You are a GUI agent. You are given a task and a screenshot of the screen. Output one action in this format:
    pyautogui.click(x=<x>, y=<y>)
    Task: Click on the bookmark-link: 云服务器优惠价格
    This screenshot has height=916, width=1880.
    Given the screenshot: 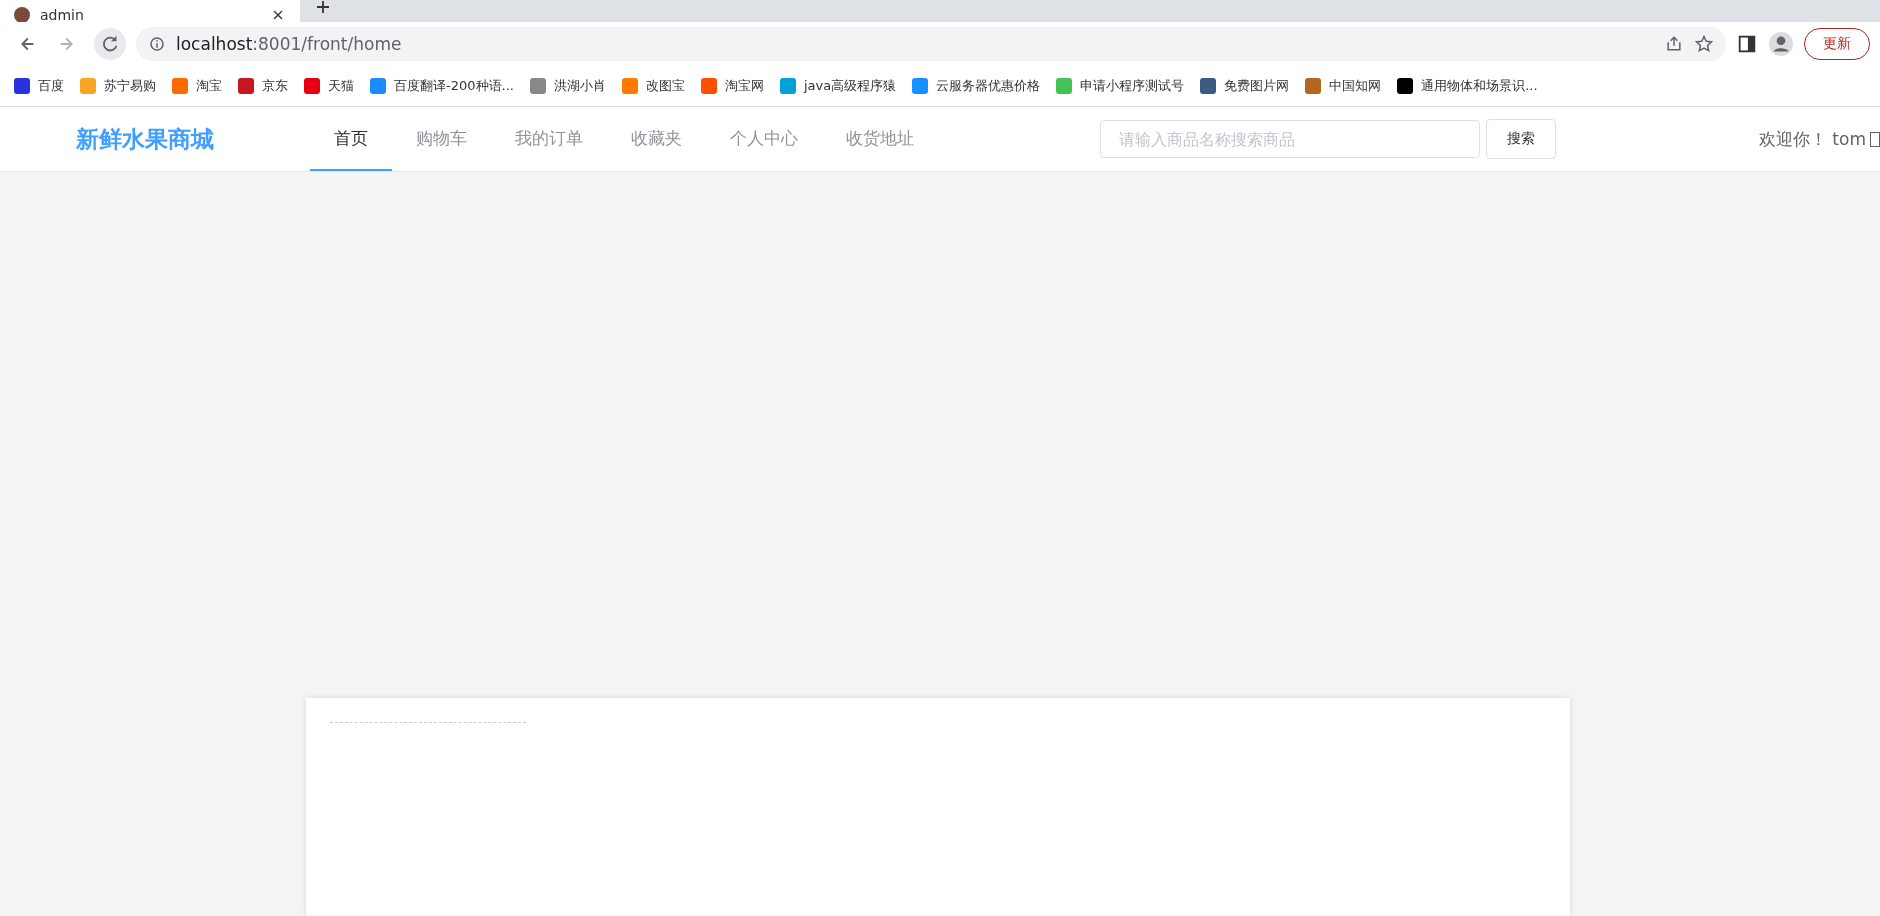 What is the action you would take?
    pyautogui.click(x=976, y=86)
    